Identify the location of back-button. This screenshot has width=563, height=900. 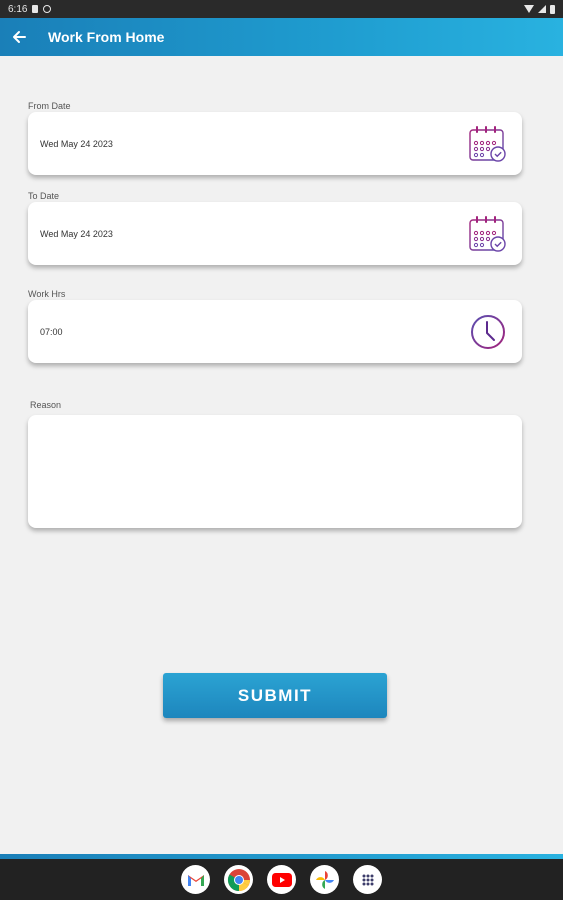
(19, 37).